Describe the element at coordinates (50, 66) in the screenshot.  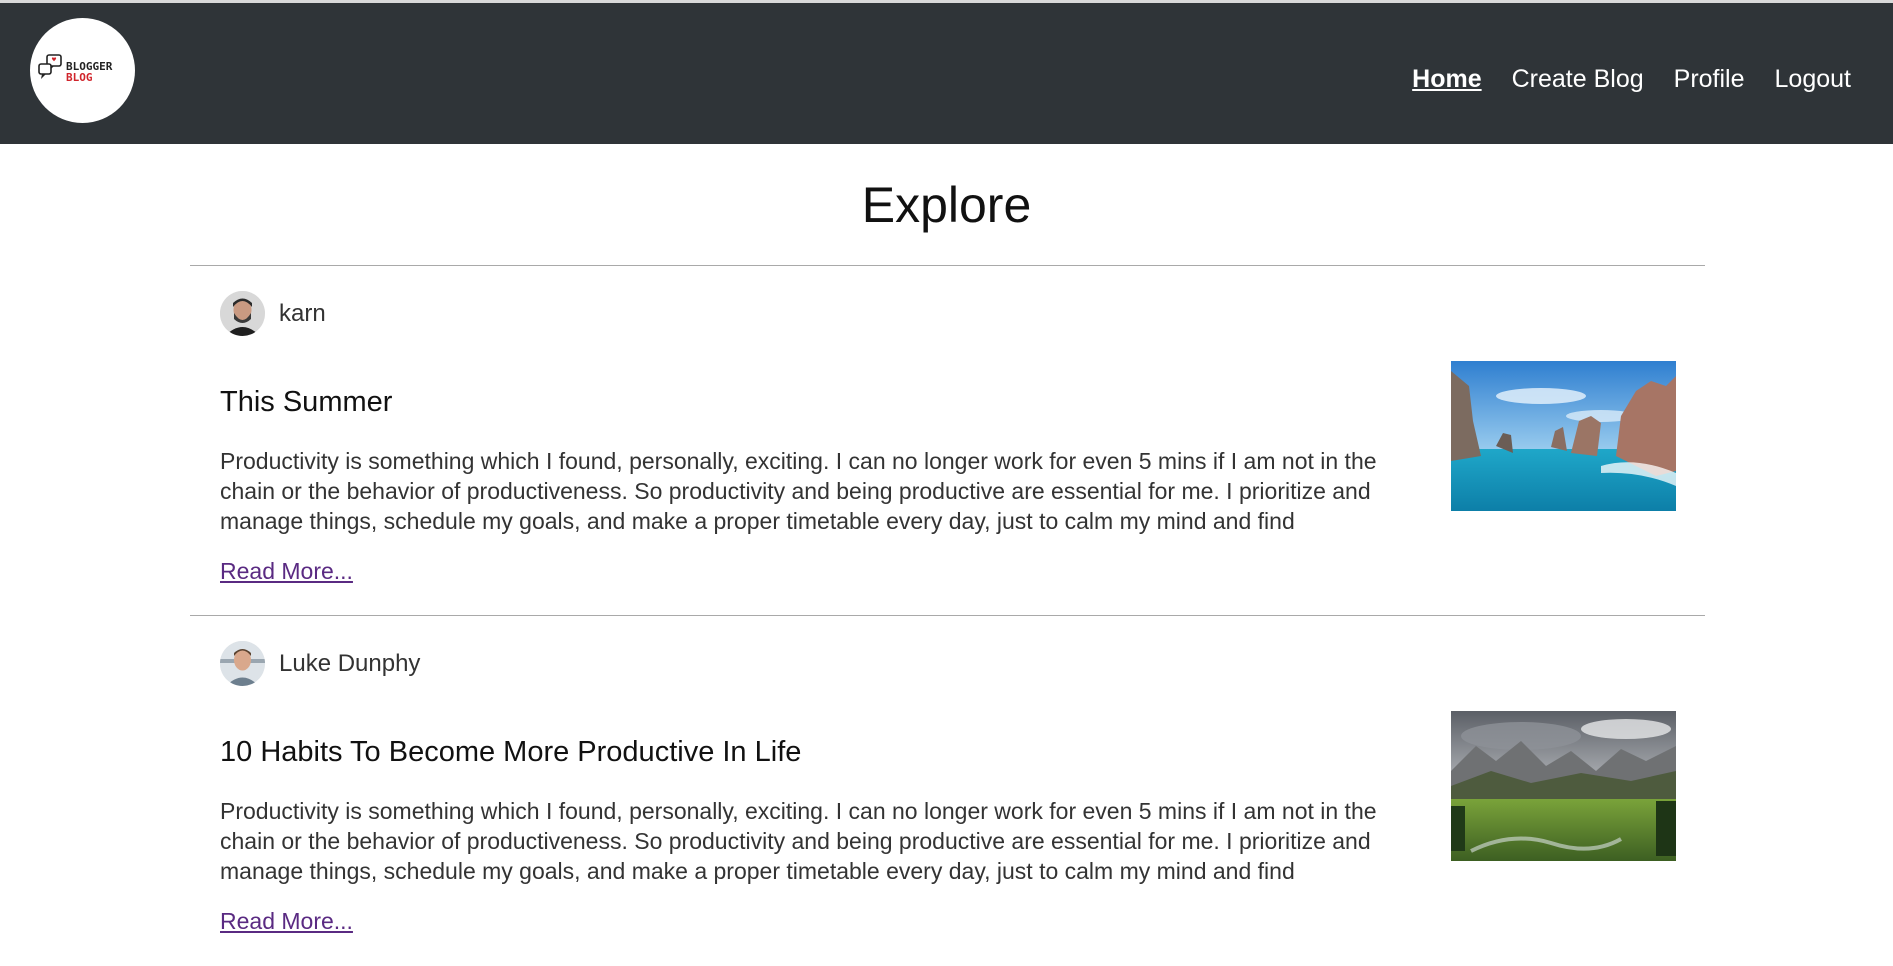
I see `chat-bubbles-icon` at that location.